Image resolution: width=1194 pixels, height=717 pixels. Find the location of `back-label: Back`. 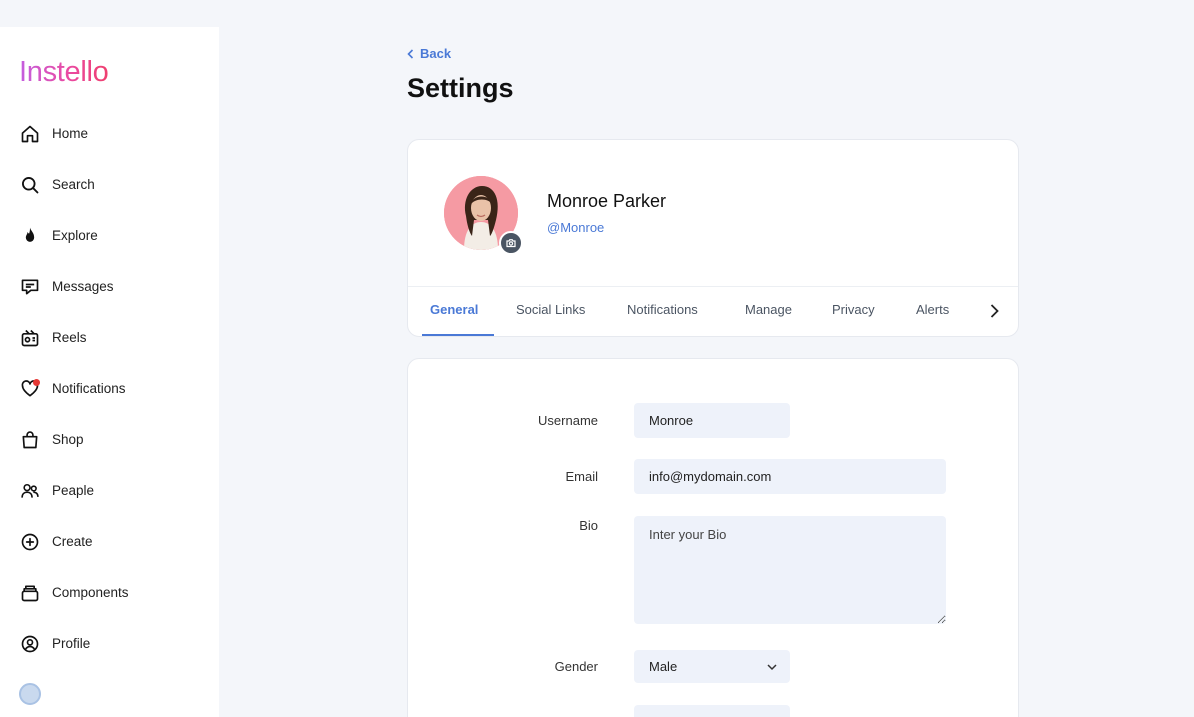

back-label: Back is located at coordinates (436, 53).